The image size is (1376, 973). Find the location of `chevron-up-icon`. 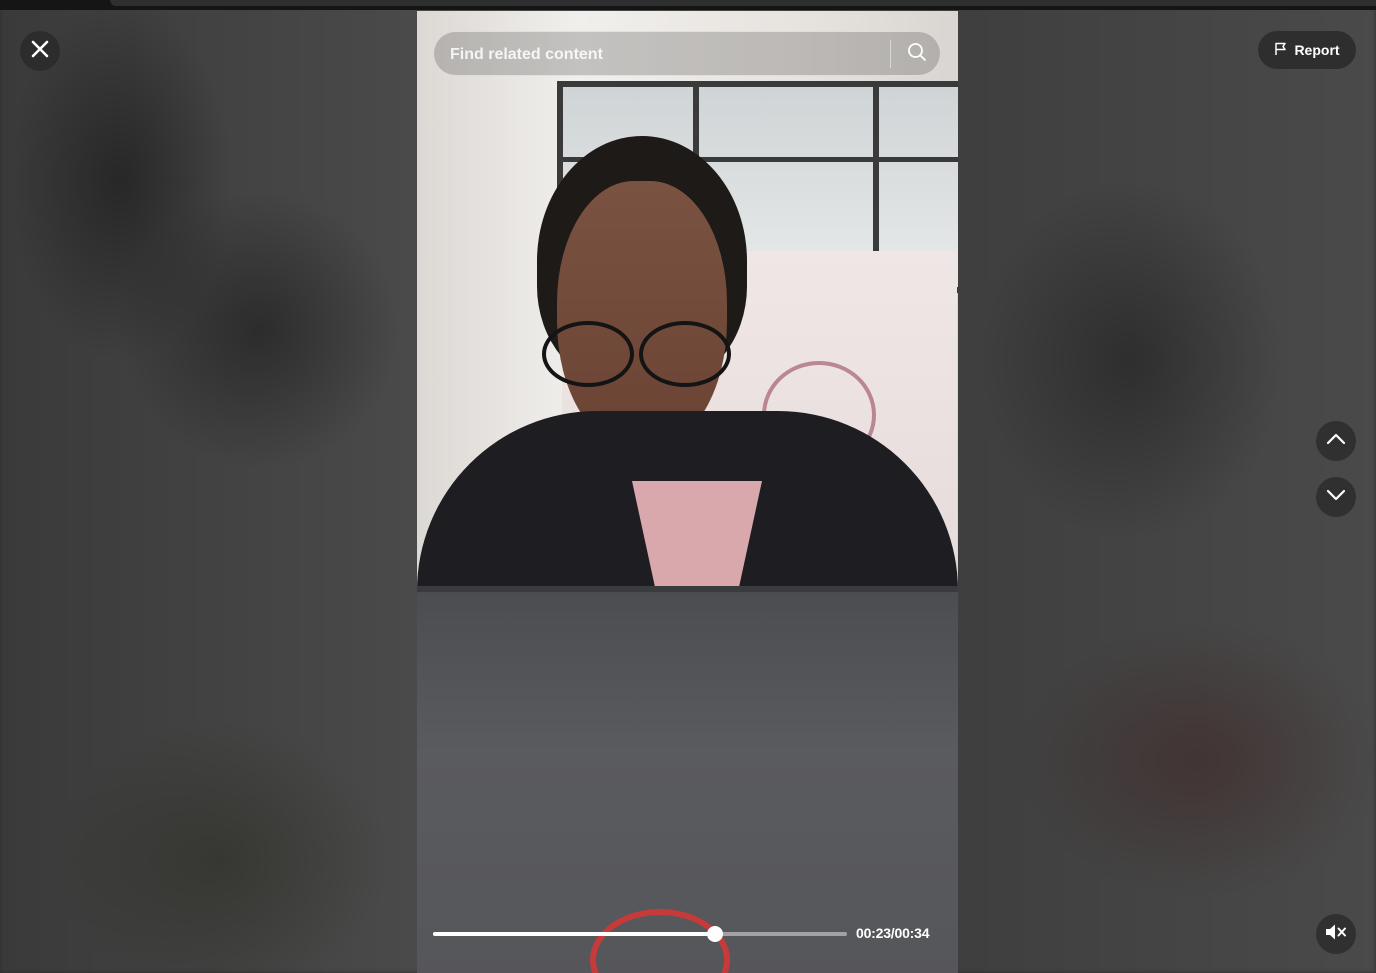

chevron-up-icon is located at coordinates (1336, 441).